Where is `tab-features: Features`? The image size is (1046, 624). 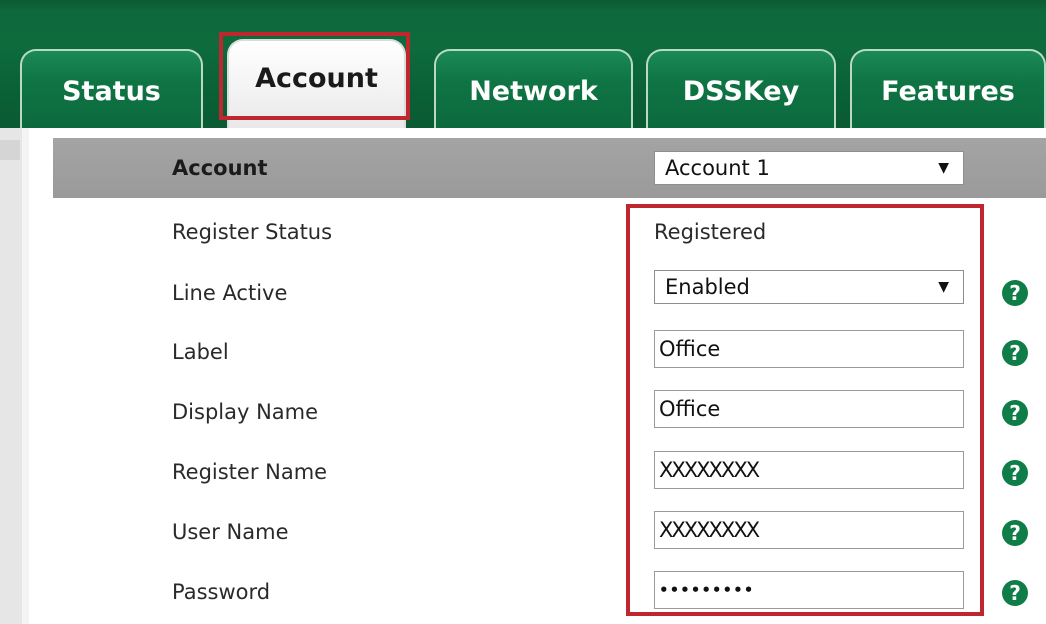
tab-features: Features is located at coordinates (948, 88).